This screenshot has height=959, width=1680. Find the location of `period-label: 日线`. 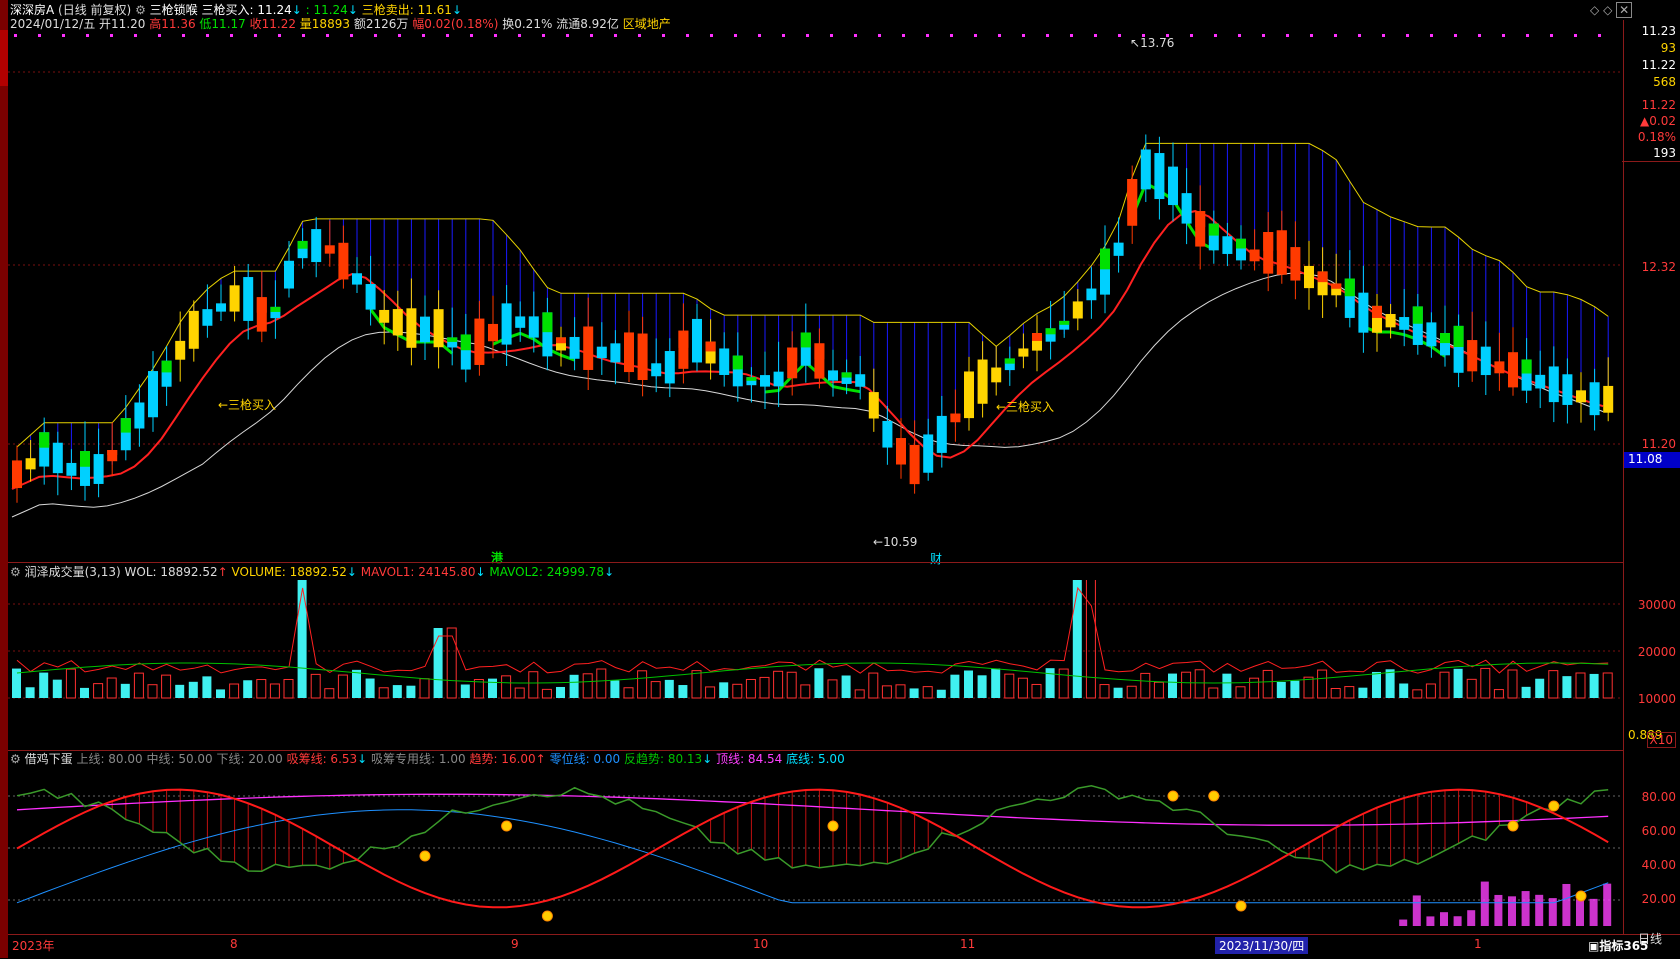

period-label: 日线 is located at coordinates (1650, 938).